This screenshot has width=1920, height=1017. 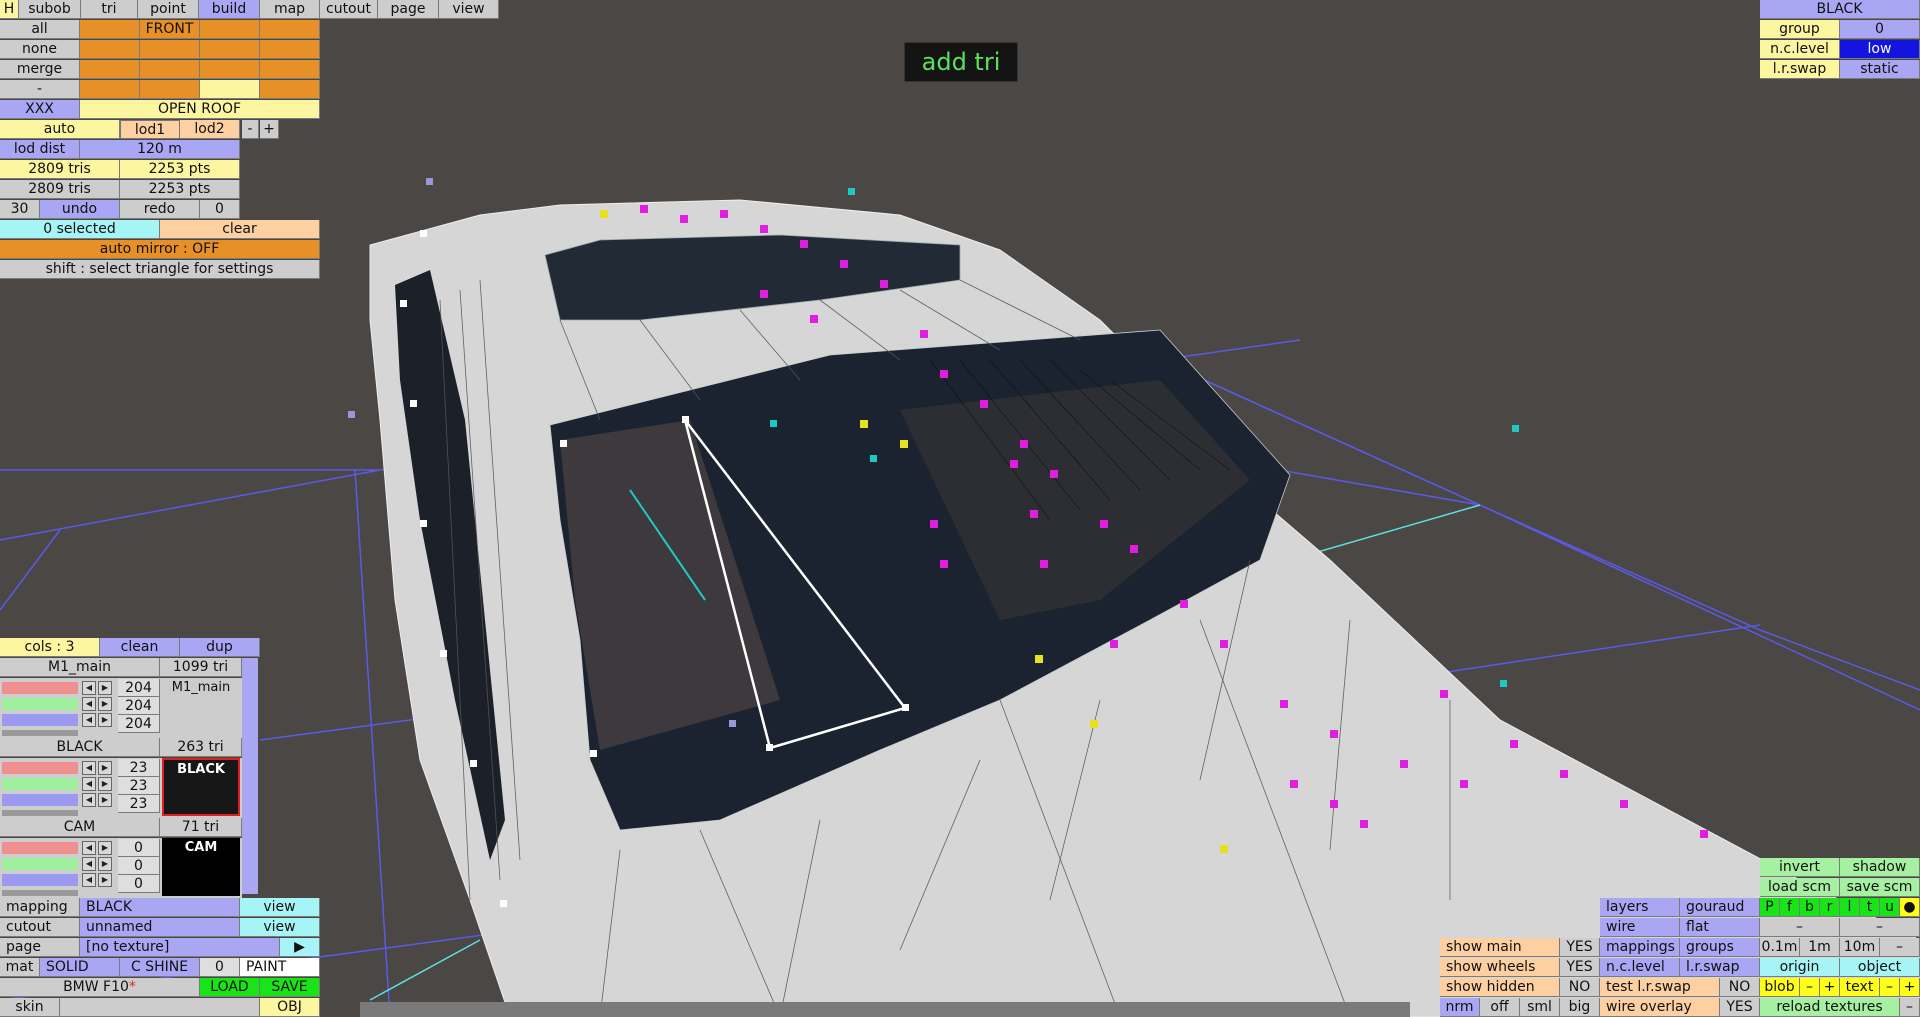 I want to click on tab-cutout: cutout, so click(x=349, y=9).